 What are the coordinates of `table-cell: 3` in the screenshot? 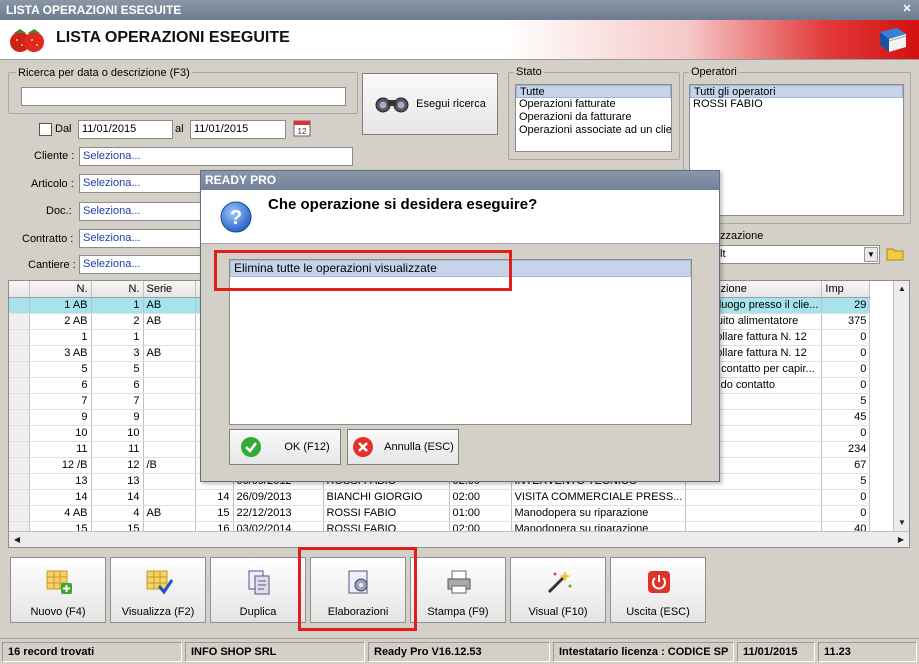 It's located at (117, 353).